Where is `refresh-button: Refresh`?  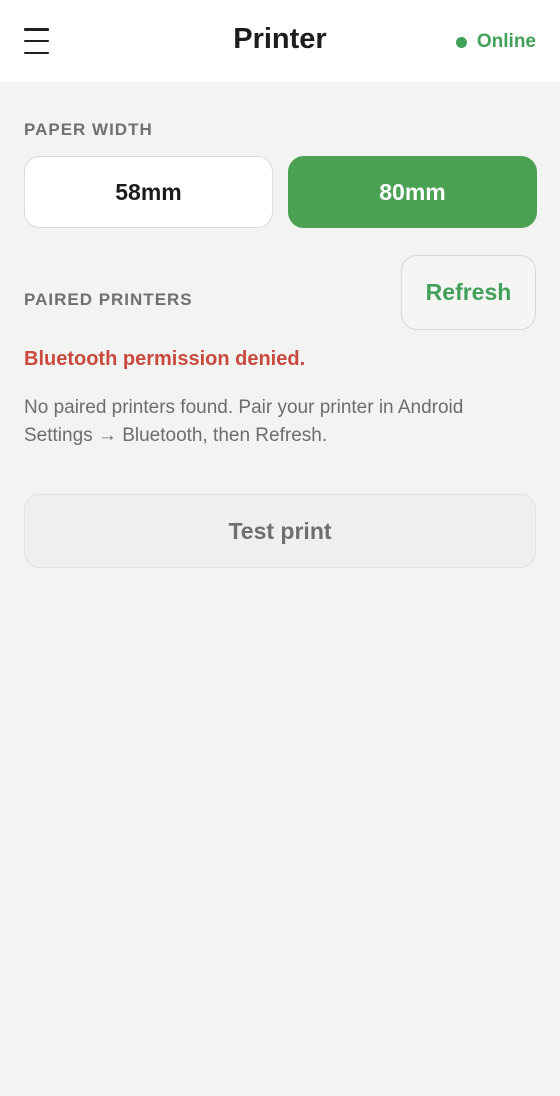
refresh-button: Refresh is located at coordinates (468, 292).